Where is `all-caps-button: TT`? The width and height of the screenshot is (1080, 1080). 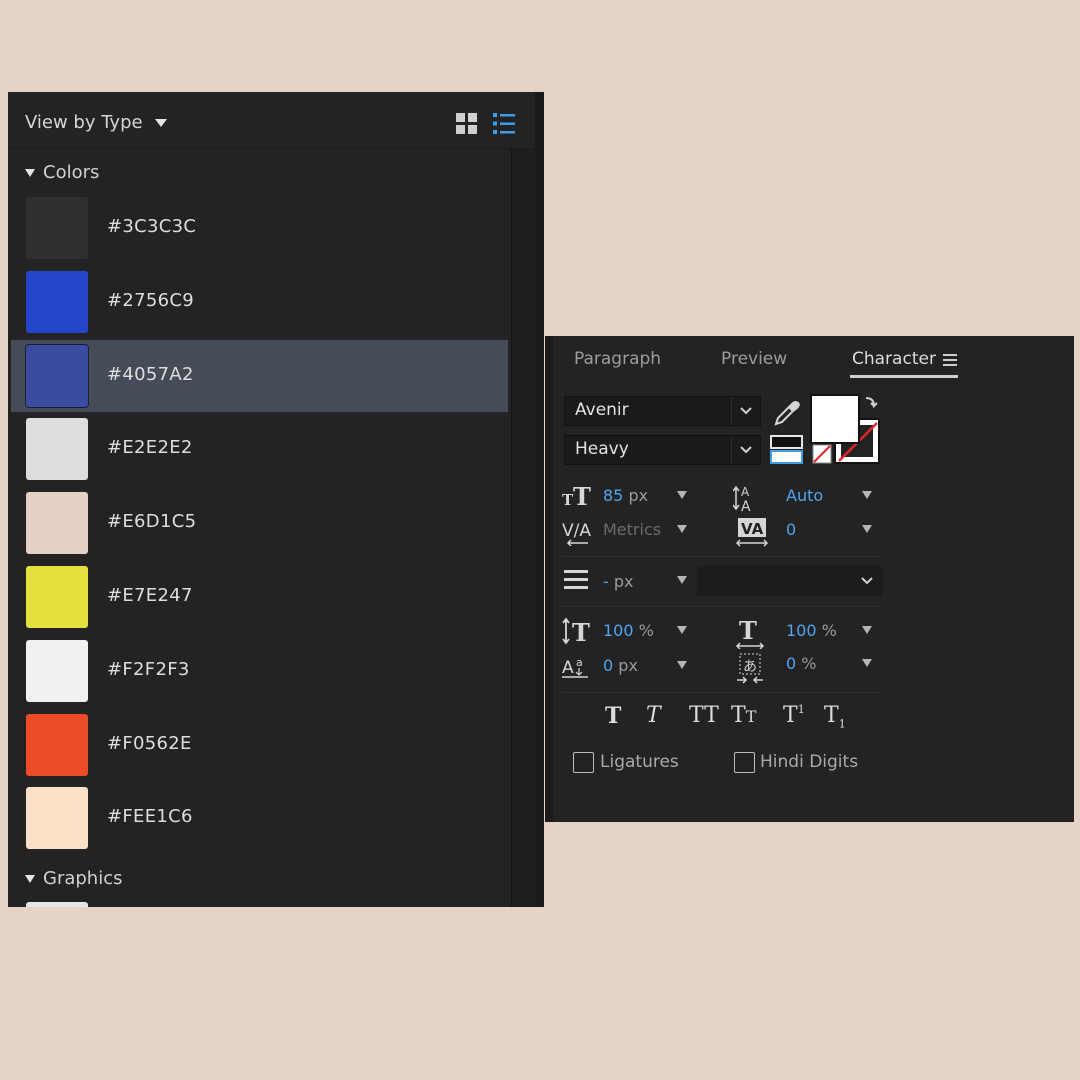 all-caps-button: TT is located at coordinates (704, 715).